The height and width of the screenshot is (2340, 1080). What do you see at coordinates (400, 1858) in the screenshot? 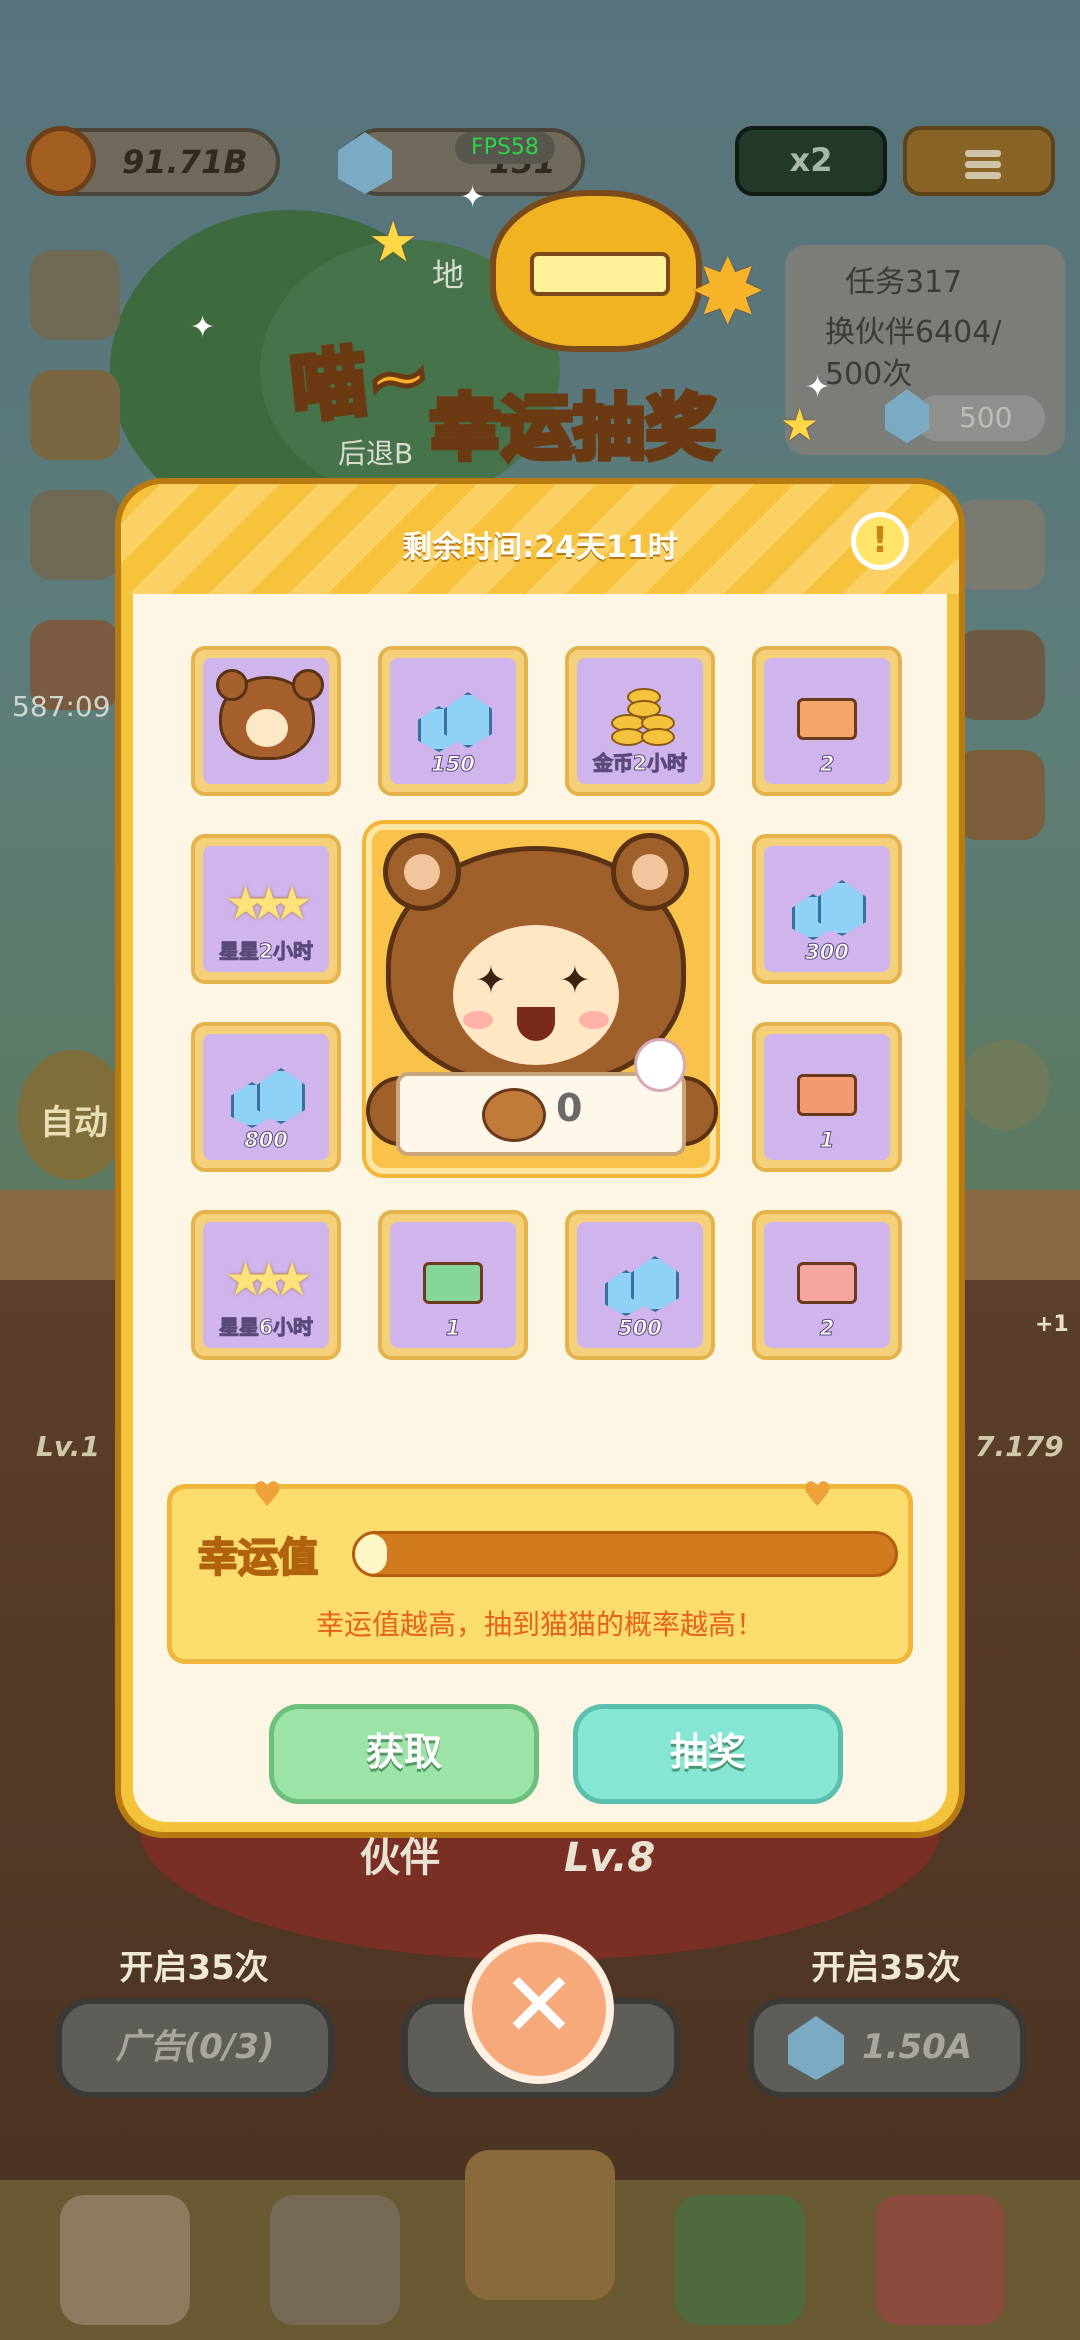
I see `partner-label: 伙伴` at bounding box center [400, 1858].